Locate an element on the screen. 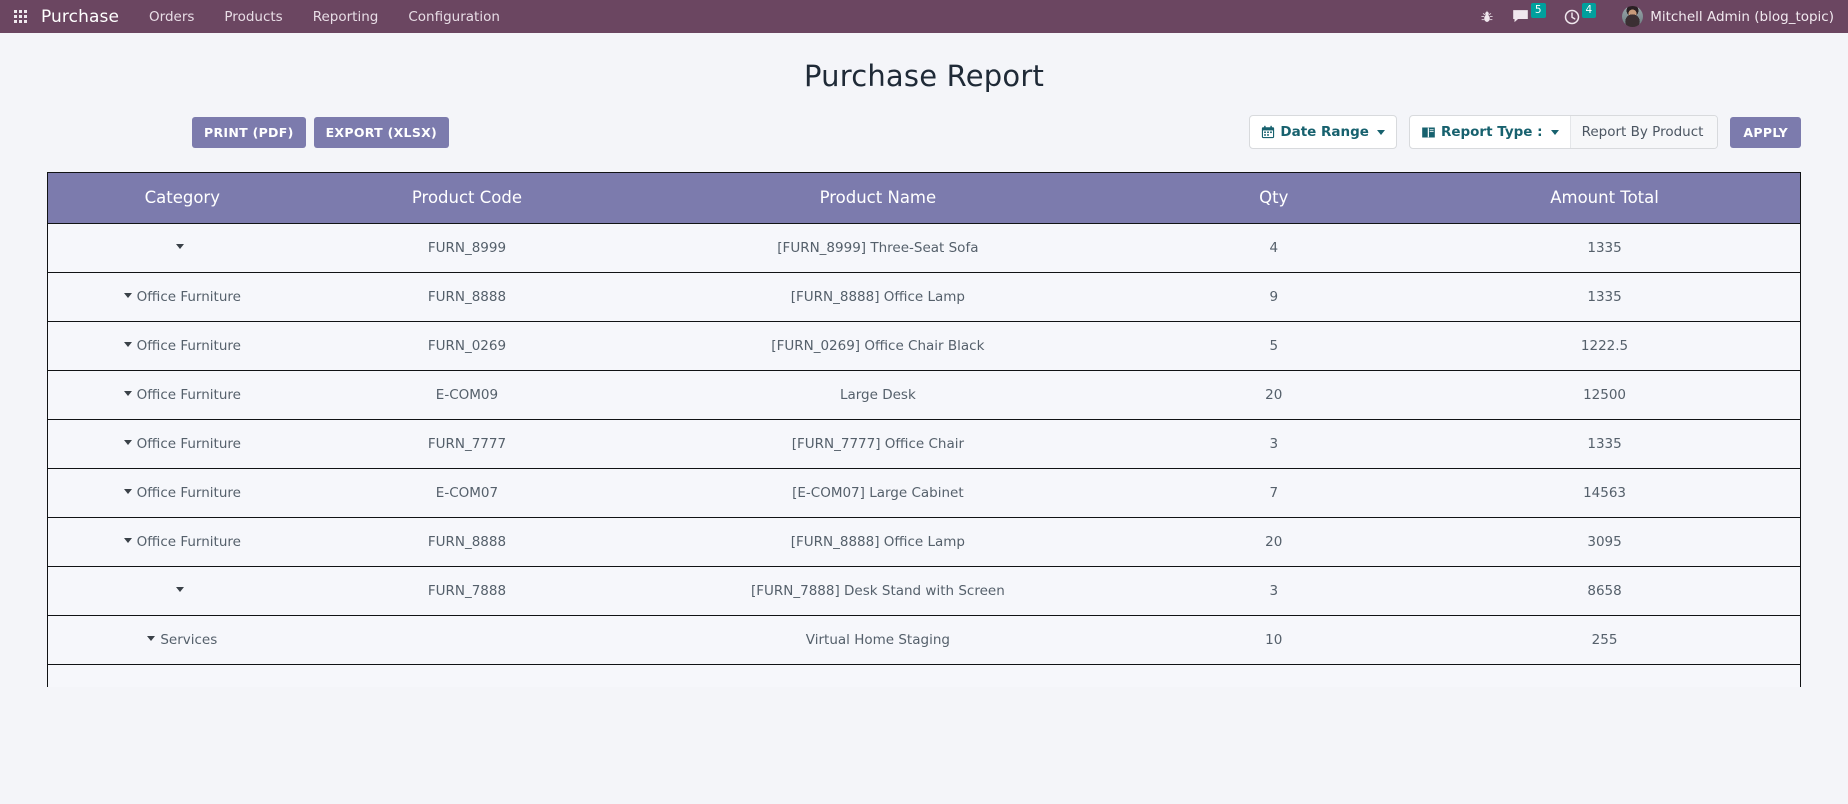  column-header-product-code: Product Code is located at coordinates (467, 198).